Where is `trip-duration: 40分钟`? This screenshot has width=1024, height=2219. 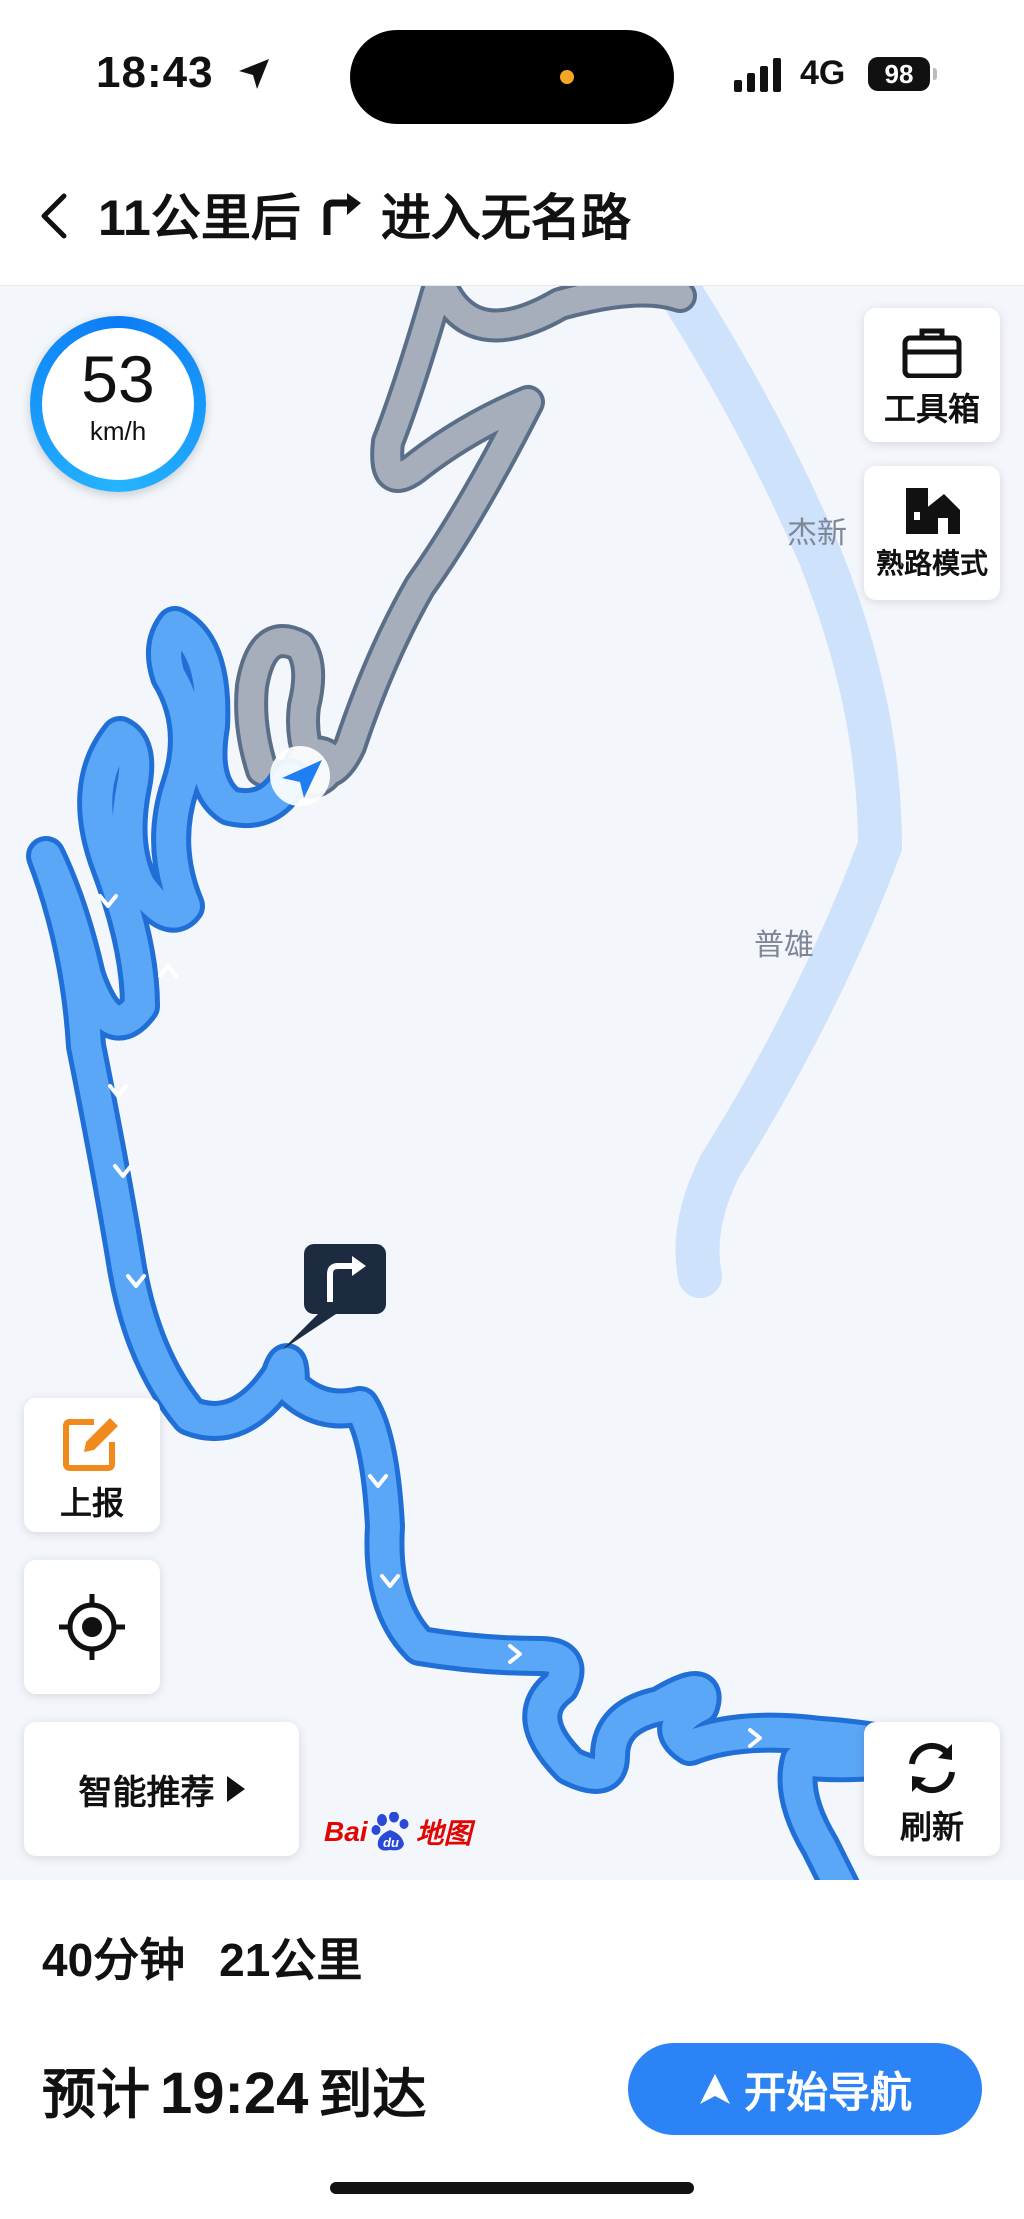 trip-duration: 40分钟 is located at coordinates (114, 1960).